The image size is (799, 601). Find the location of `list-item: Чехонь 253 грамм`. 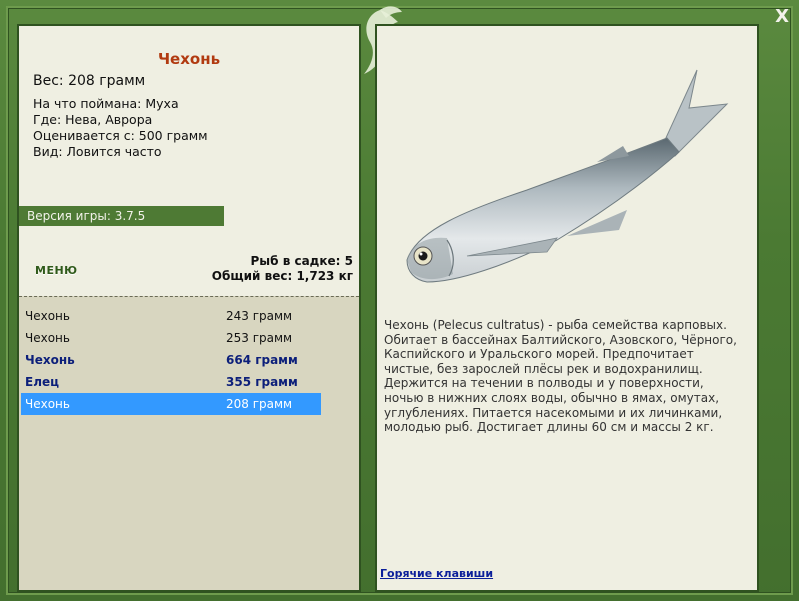

list-item: Чехонь 253 грамм is located at coordinates (171, 338).